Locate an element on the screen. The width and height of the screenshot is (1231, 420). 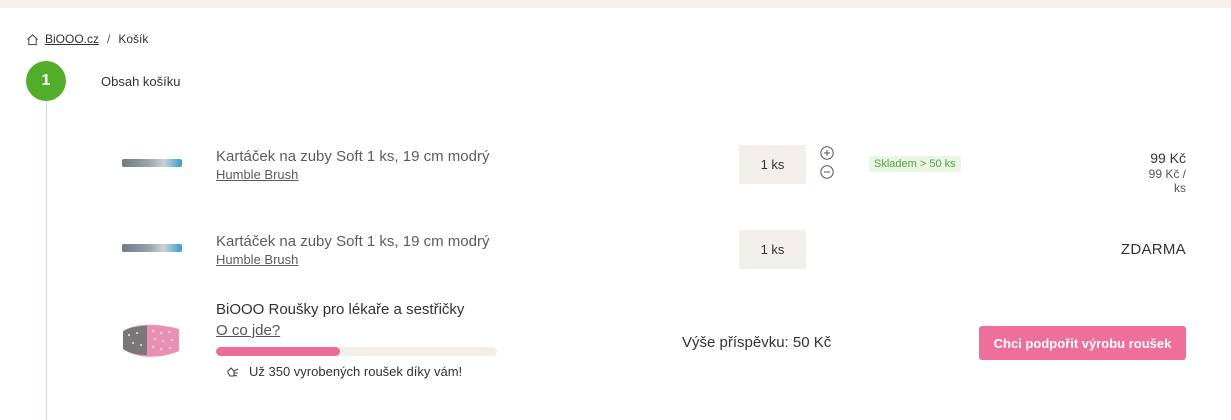
item-unit-price: 99 Kč / ks is located at coordinates (1167, 181).